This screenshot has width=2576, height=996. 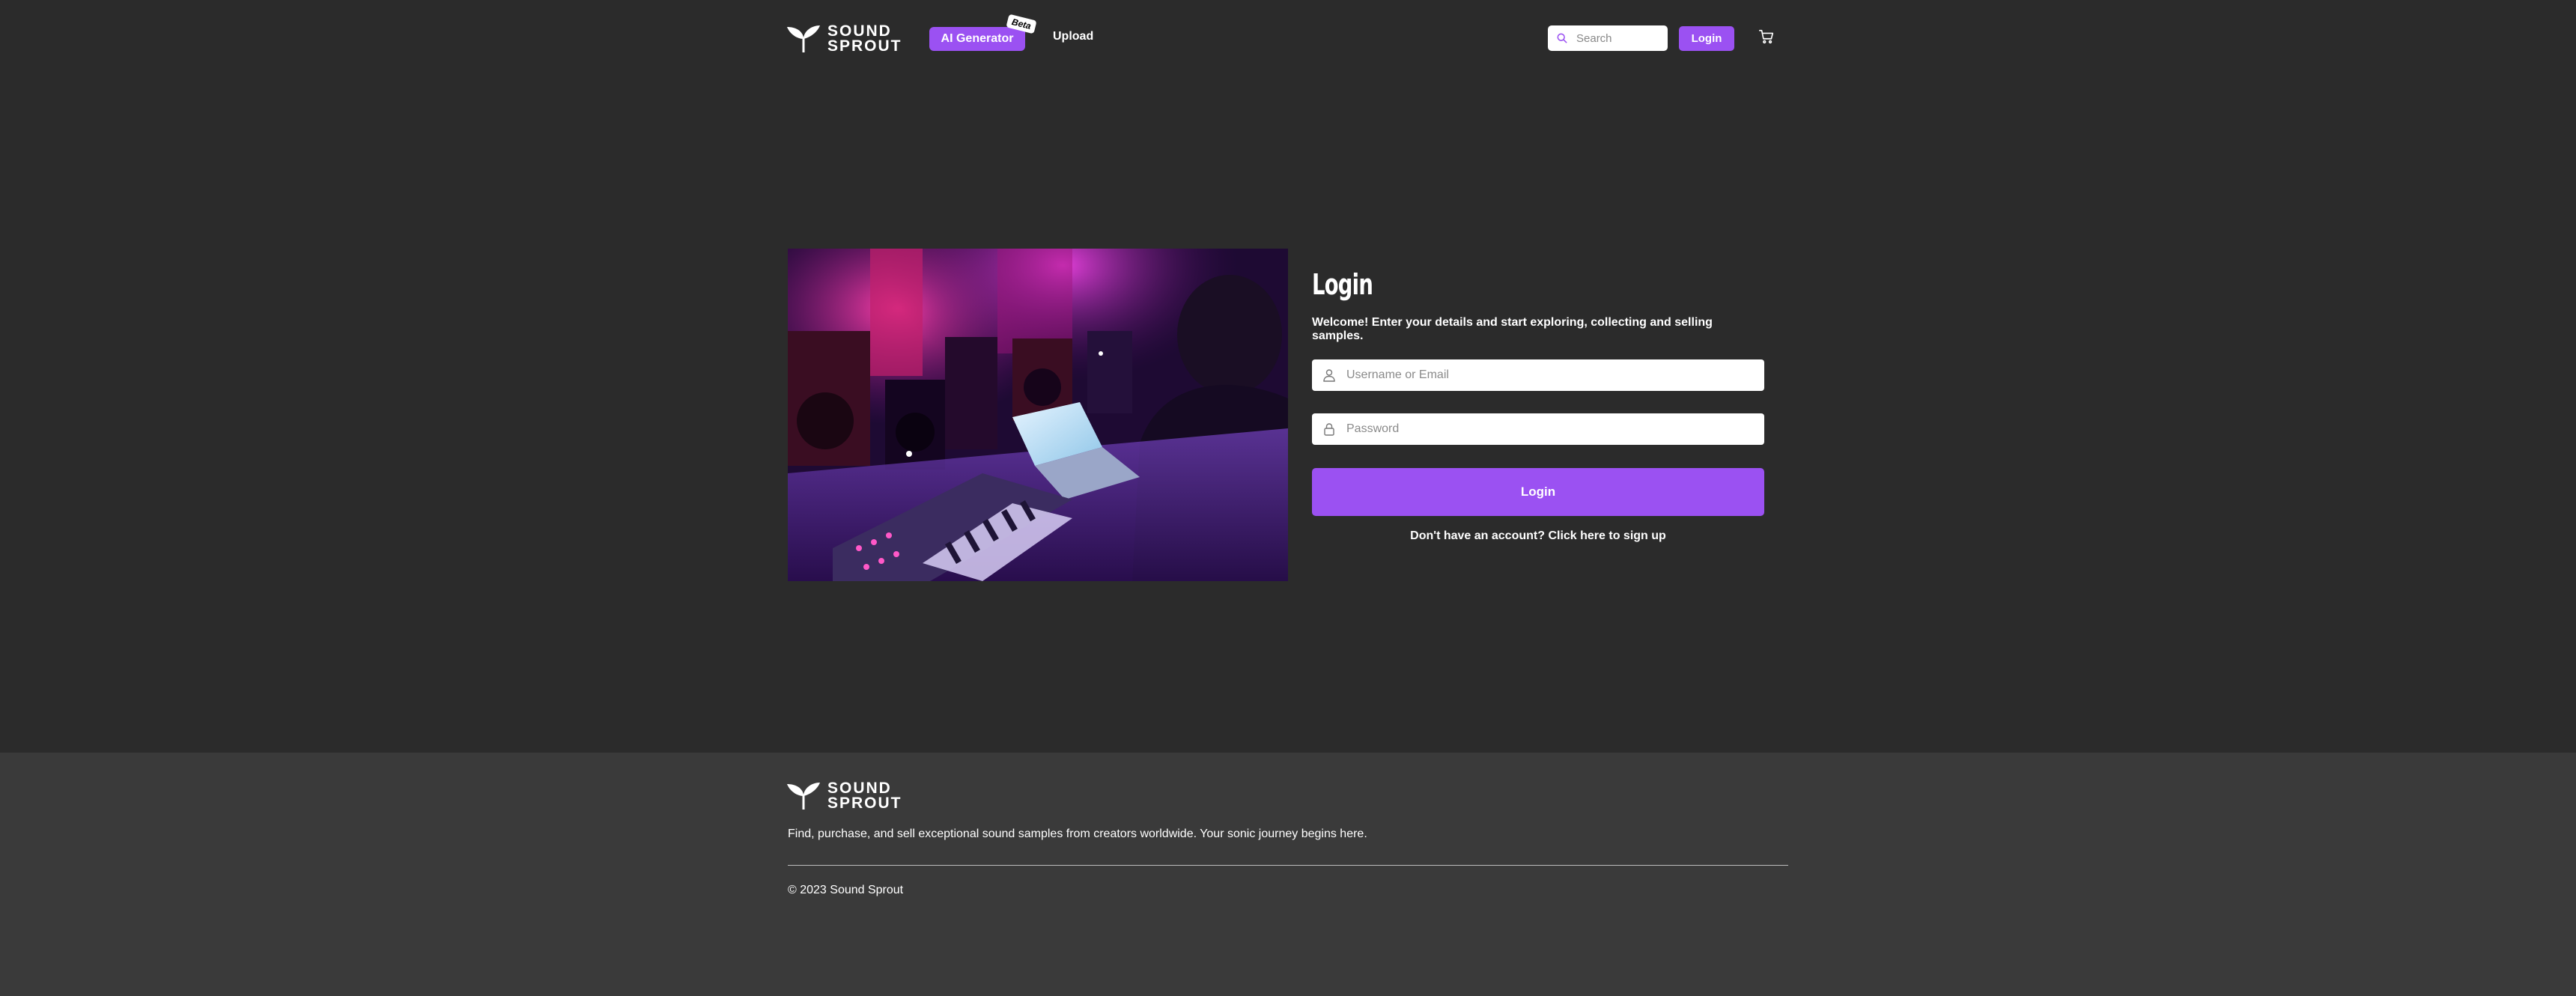 I want to click on login-title: Login, so click(x=1342, y=284).